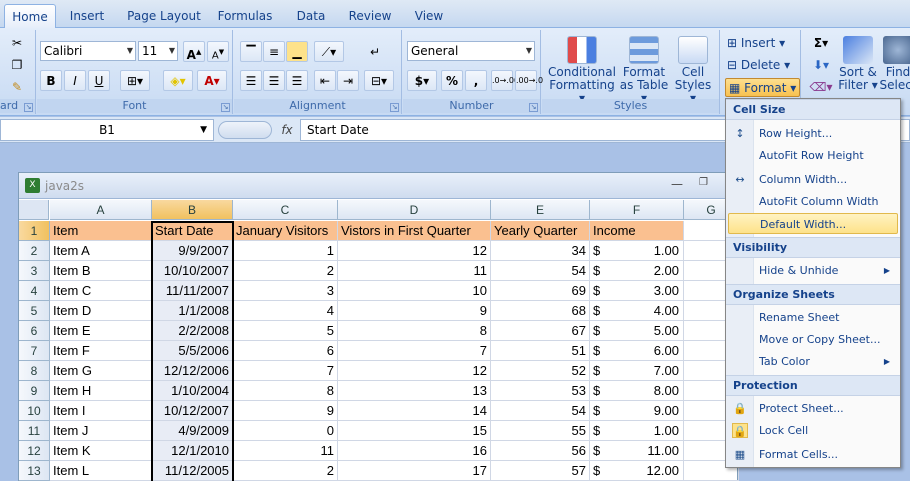 The height and width of the screenshot is (481, 910). I want to click on format-as-table-button: Format as Table ▾, so click(644, 70).